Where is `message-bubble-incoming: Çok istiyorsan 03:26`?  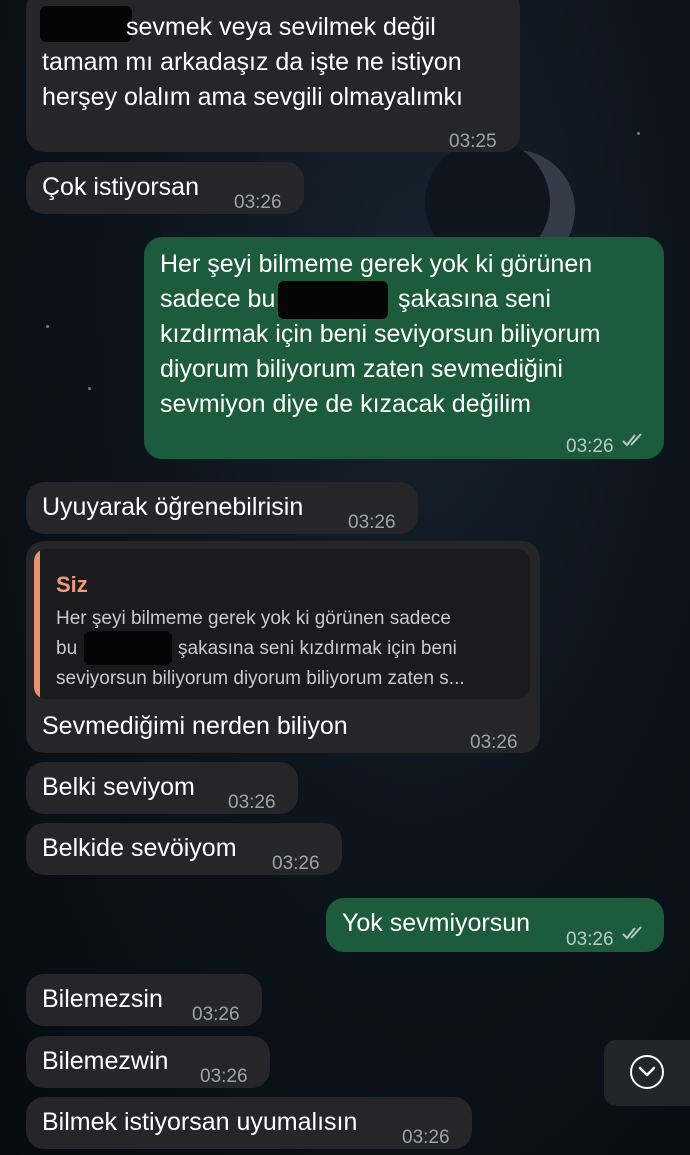
message-bubble-incoming: Çok istiyorsan 03:26 is located at coordinates (165, 188).